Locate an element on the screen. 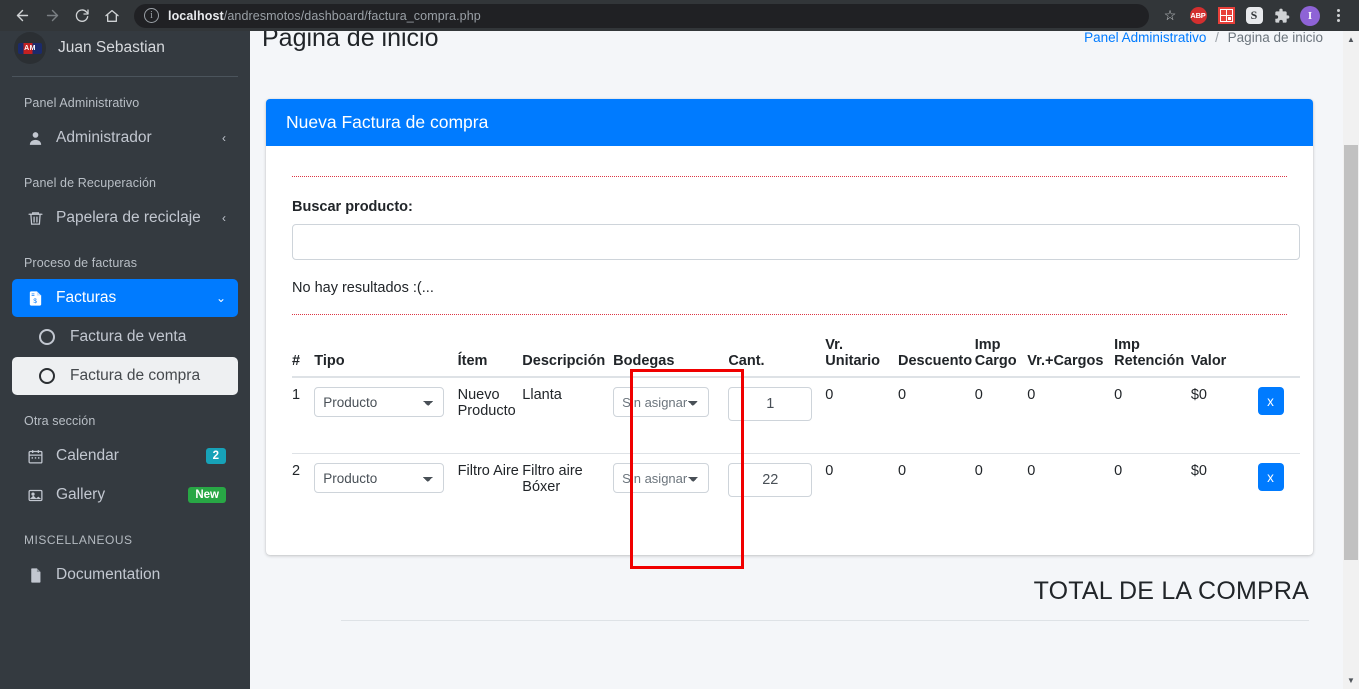  chrome-menu-icon is located at coordinates (1338, 16).